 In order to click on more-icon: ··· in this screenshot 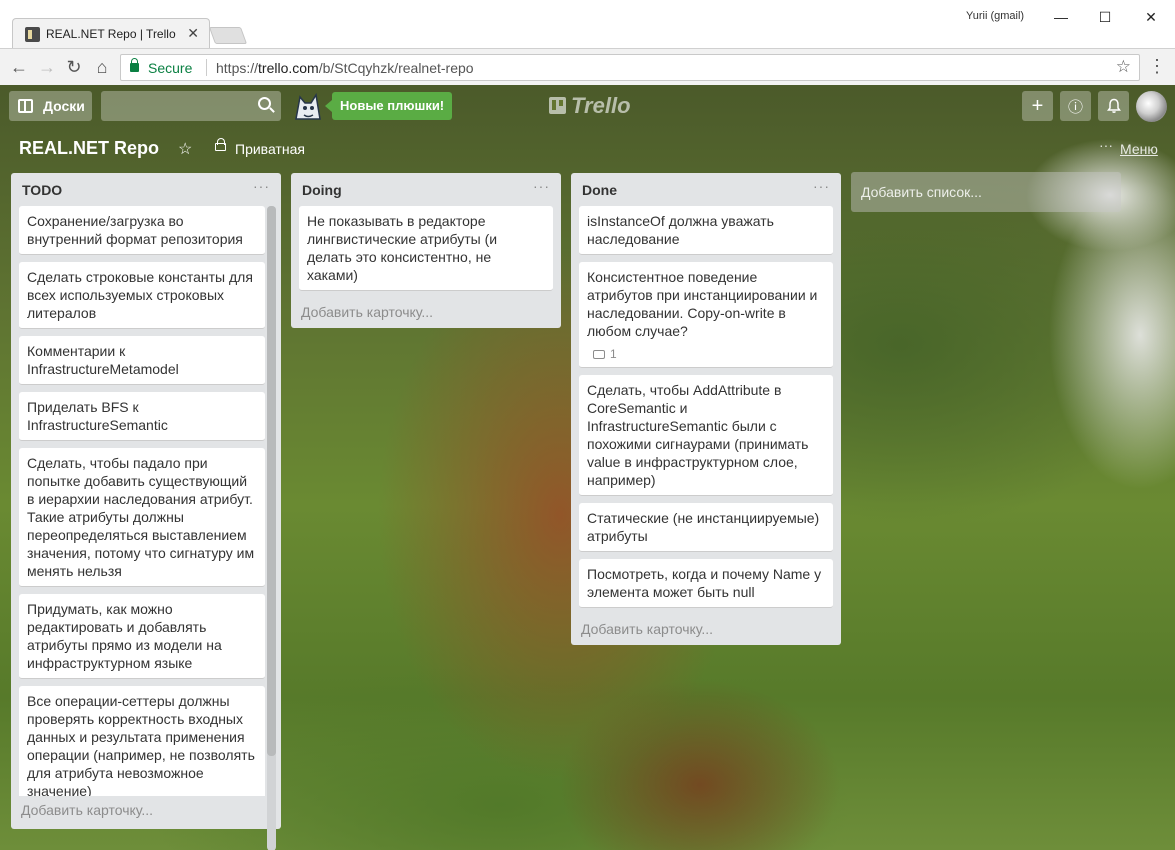, I will do `click(1106, 145)`.